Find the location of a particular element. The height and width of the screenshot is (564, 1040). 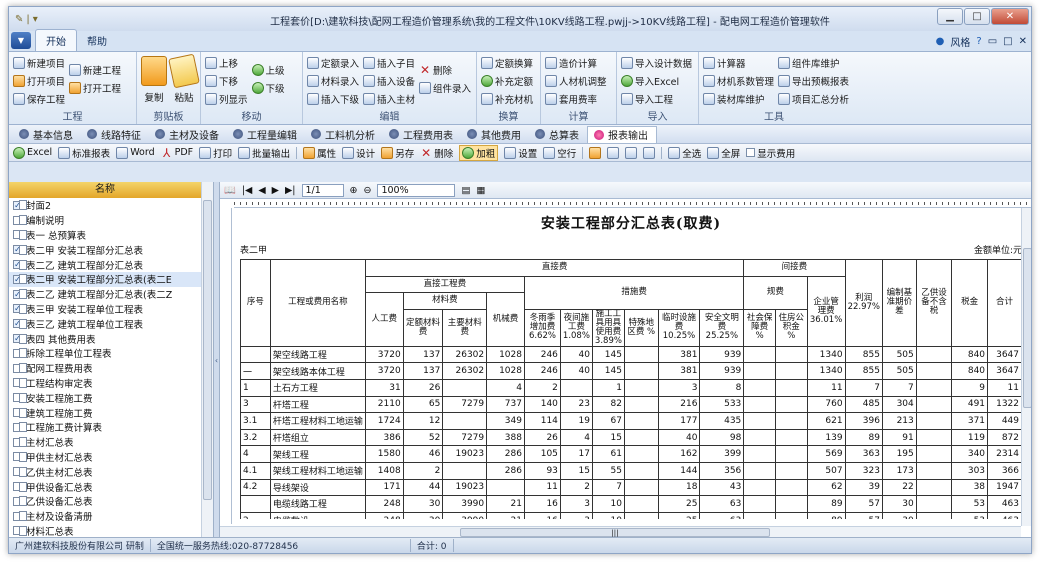

delete-report-button: ✕ 删除 is located at coordinates (436, 153).